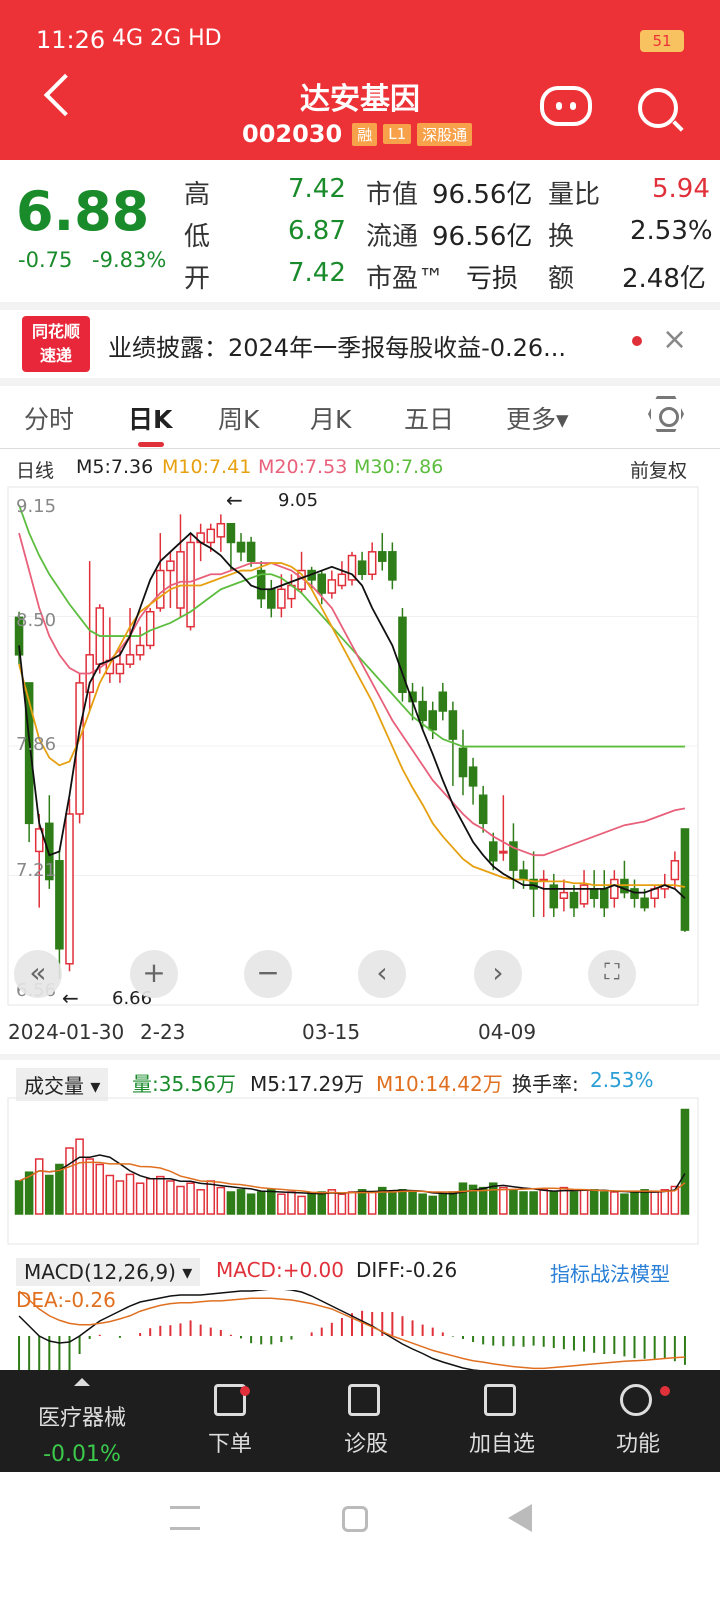 The height and width of the screenshot is (1600, 720). Describe the element at coordinates (666, 414) in the screenshot. I see `settings-icon` at that location.